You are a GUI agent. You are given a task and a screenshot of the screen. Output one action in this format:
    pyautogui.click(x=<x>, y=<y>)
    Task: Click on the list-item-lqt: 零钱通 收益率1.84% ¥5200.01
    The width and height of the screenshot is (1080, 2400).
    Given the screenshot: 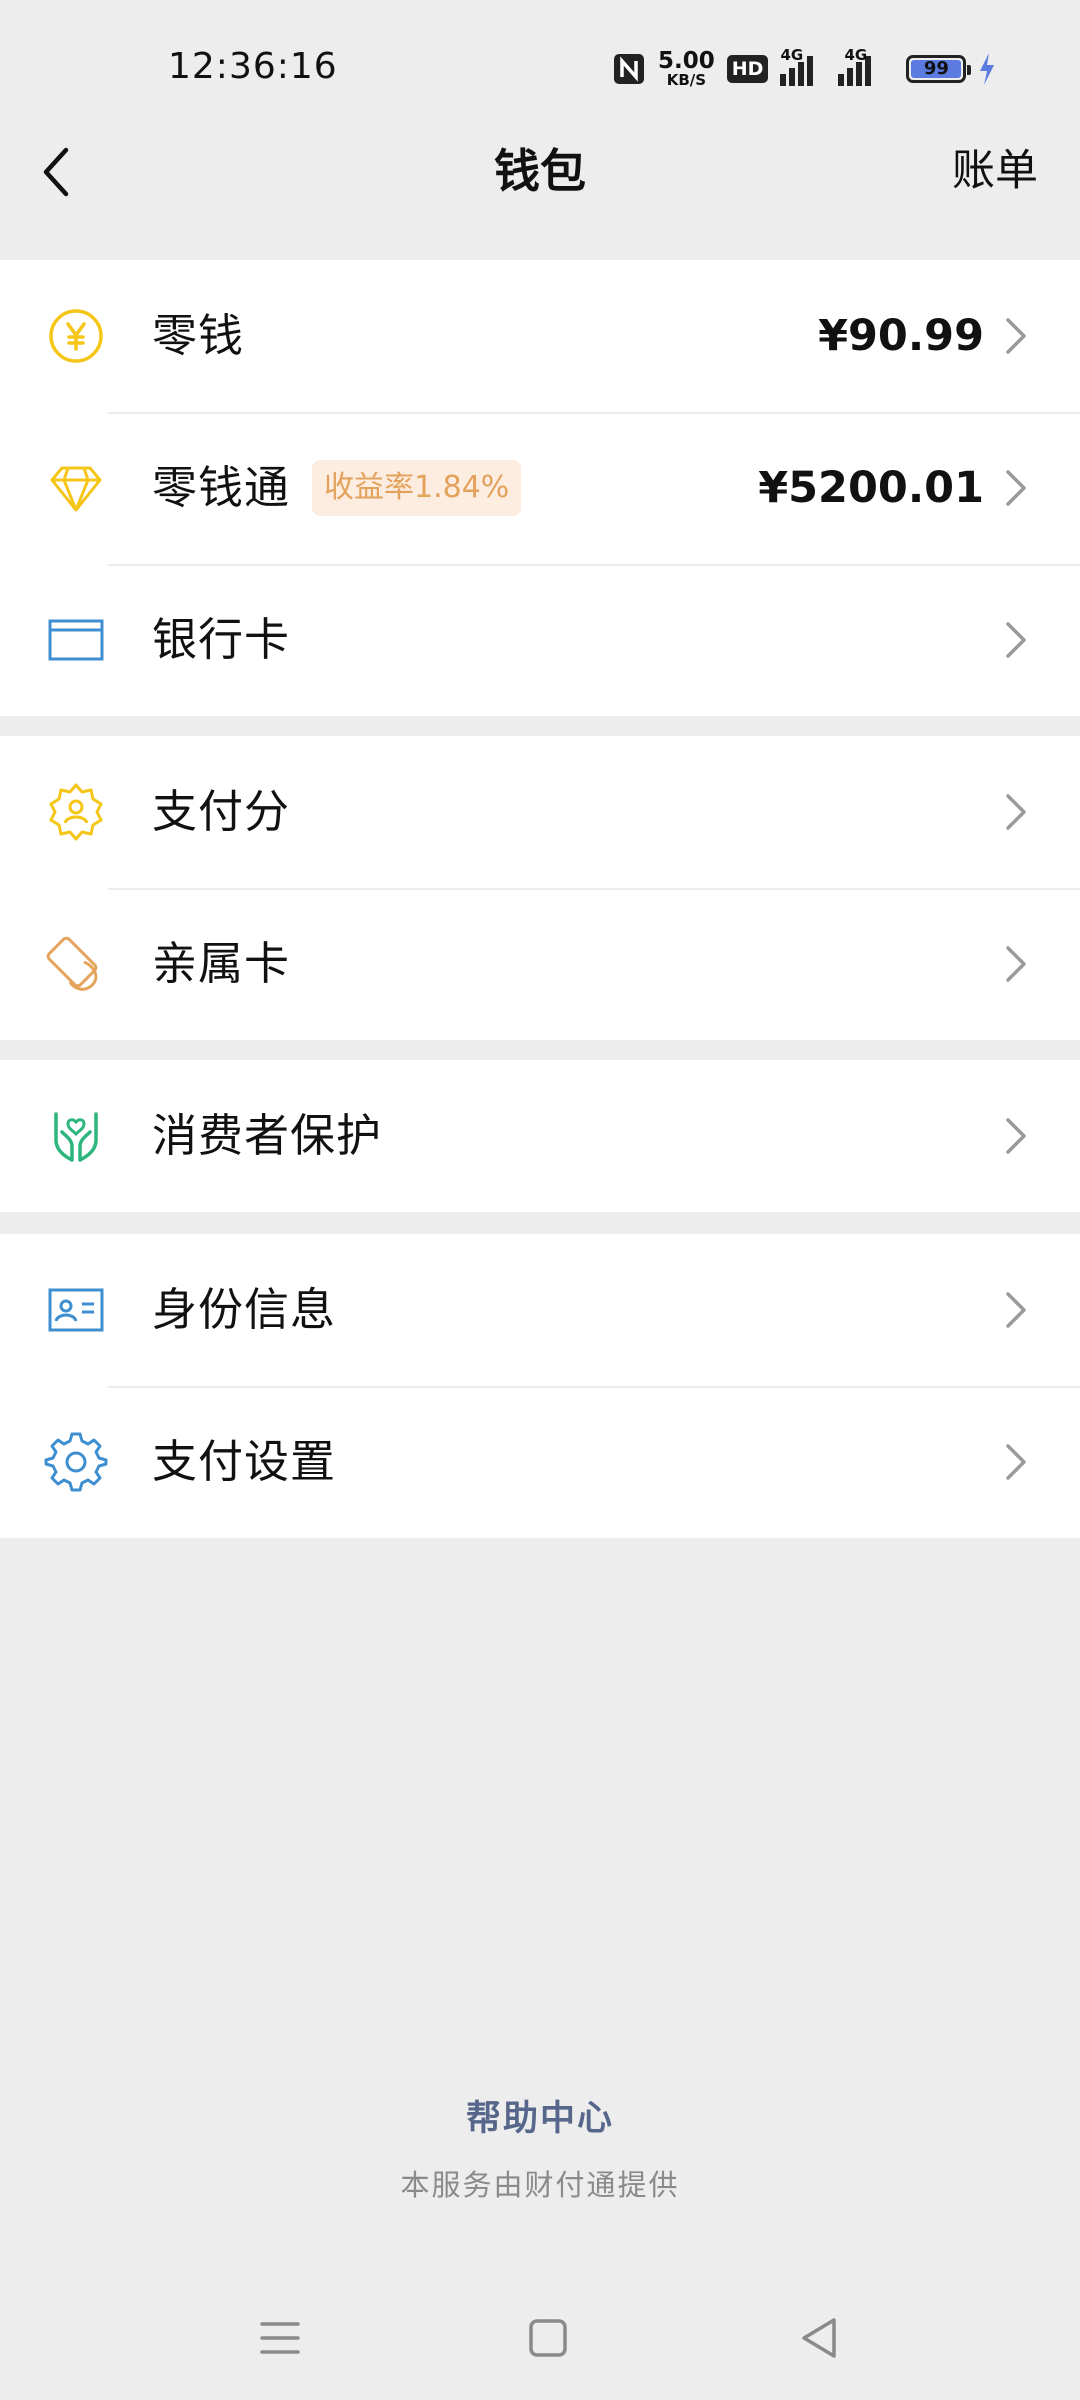 What is the action you would take?
    pyautogui.click(x=540, y=488)
    